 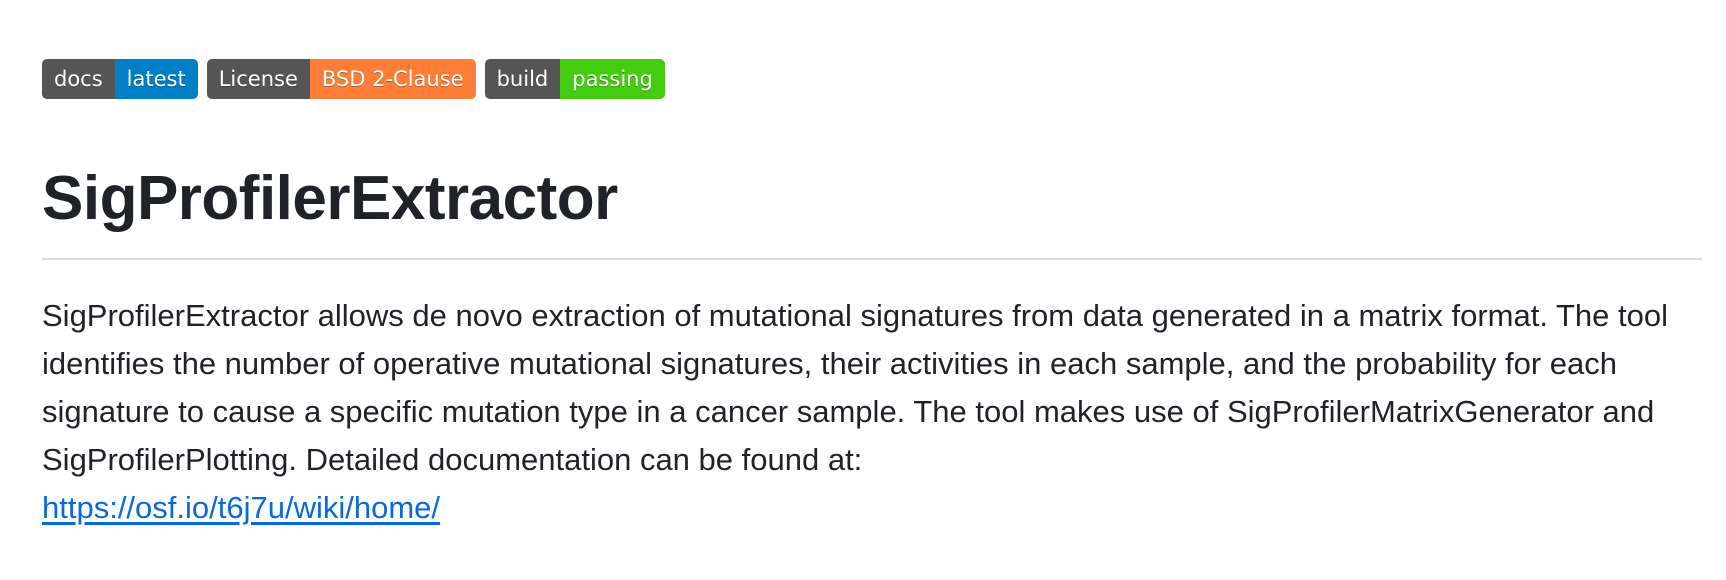 I want to click on build-badge: build passing, so click(x=574, y=79).